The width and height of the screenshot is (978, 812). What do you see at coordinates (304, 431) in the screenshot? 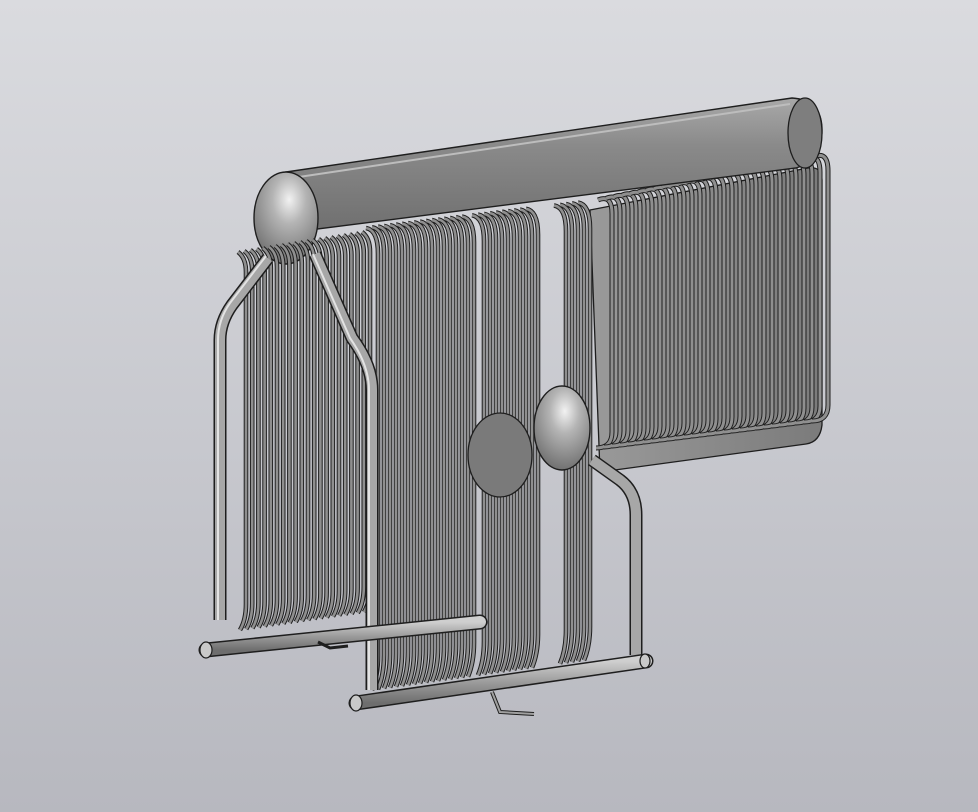
I see `left-tube-bundle` at bounding box center [304, 431].